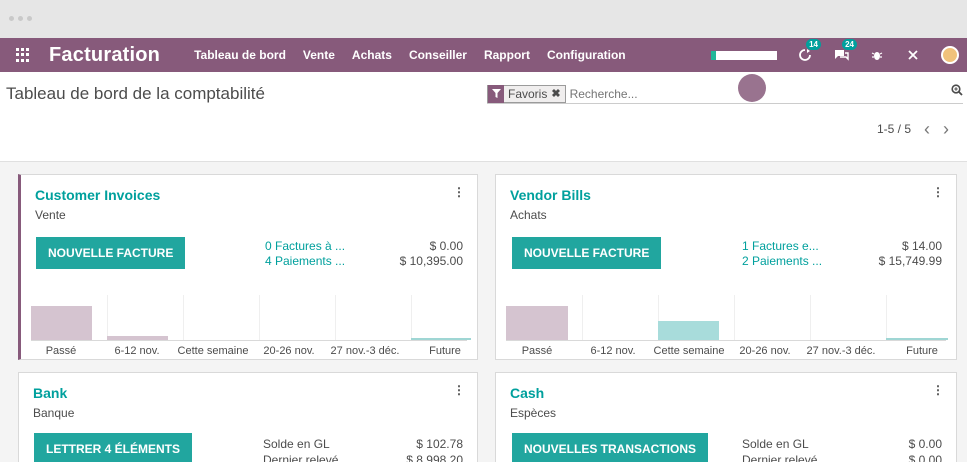 The image size is (967, 462). I want to click on journal-amounts: $ 0.00 $ 10,395.00, so click(431, 254).